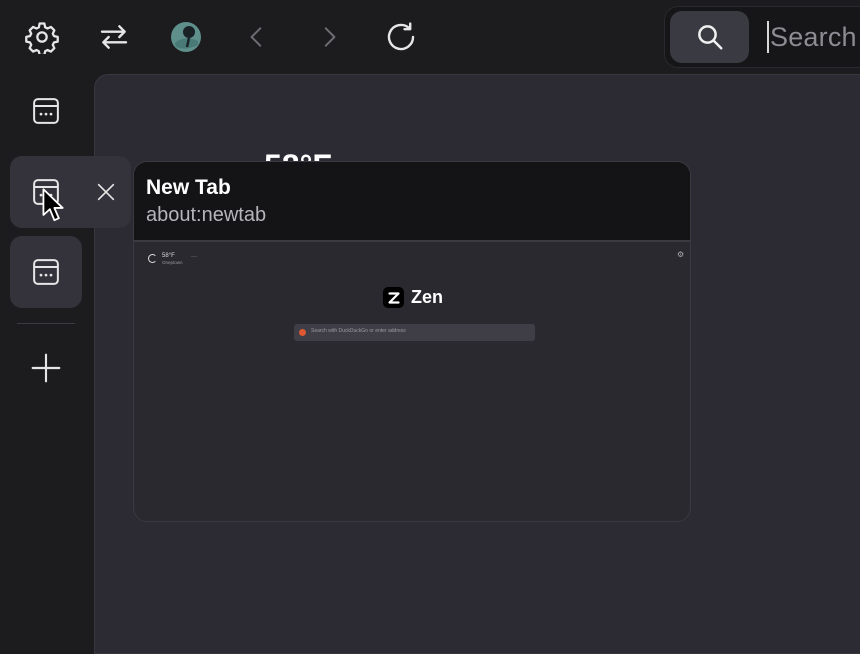 This screenshot has height=654, width=860. I want to click on tab-close-button, so click(106, 192).